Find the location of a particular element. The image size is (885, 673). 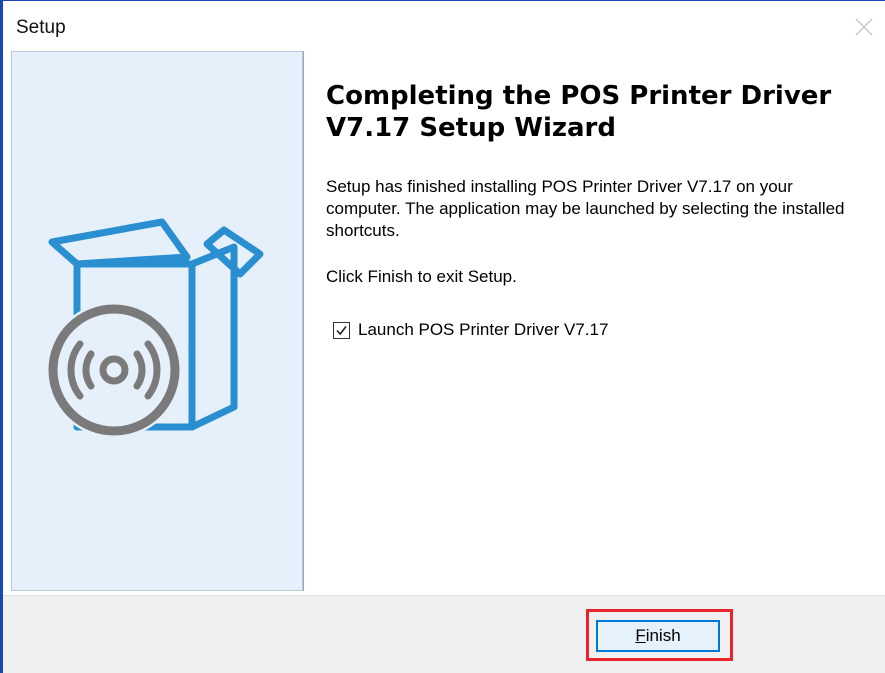

close-icon is located at coordinates (864, 27).